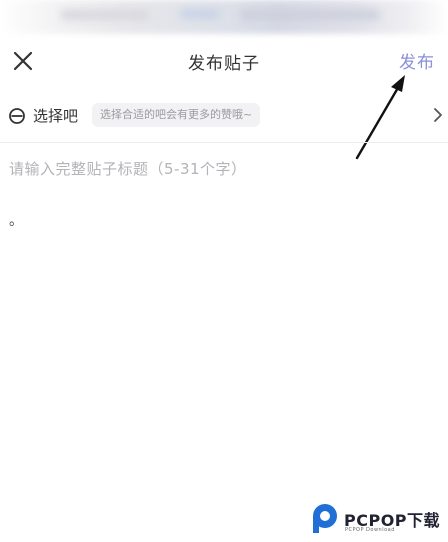 This screenshot has width=448, height=542. What do you see at coordinates (325, 518) in the screenshot?
I see `pcpop-logo-icon` at bounding box center [325, 518].